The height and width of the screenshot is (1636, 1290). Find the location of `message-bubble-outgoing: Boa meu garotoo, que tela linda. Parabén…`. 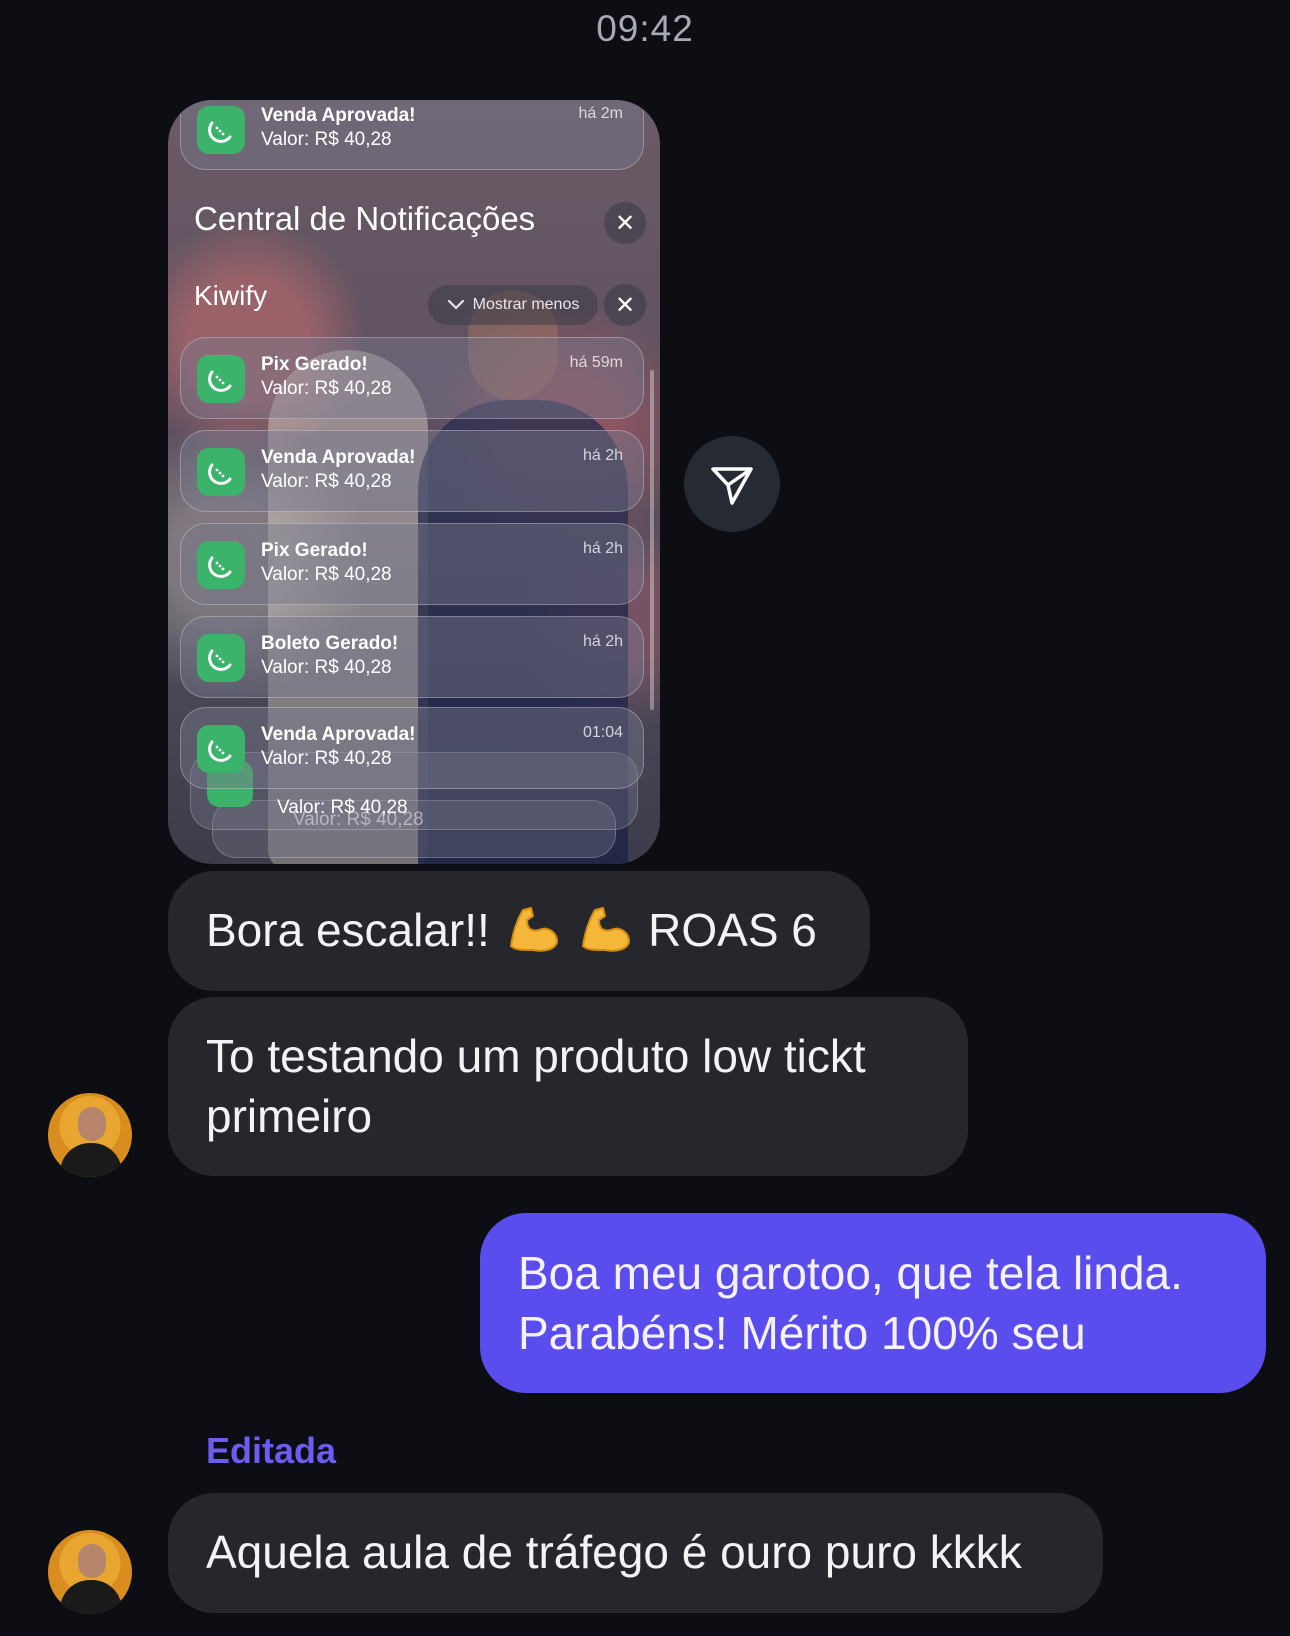

message-bubble-outgoing: Boa meu garotoo, que tela linda. Parabén… is located at coordinates (873, 1303).